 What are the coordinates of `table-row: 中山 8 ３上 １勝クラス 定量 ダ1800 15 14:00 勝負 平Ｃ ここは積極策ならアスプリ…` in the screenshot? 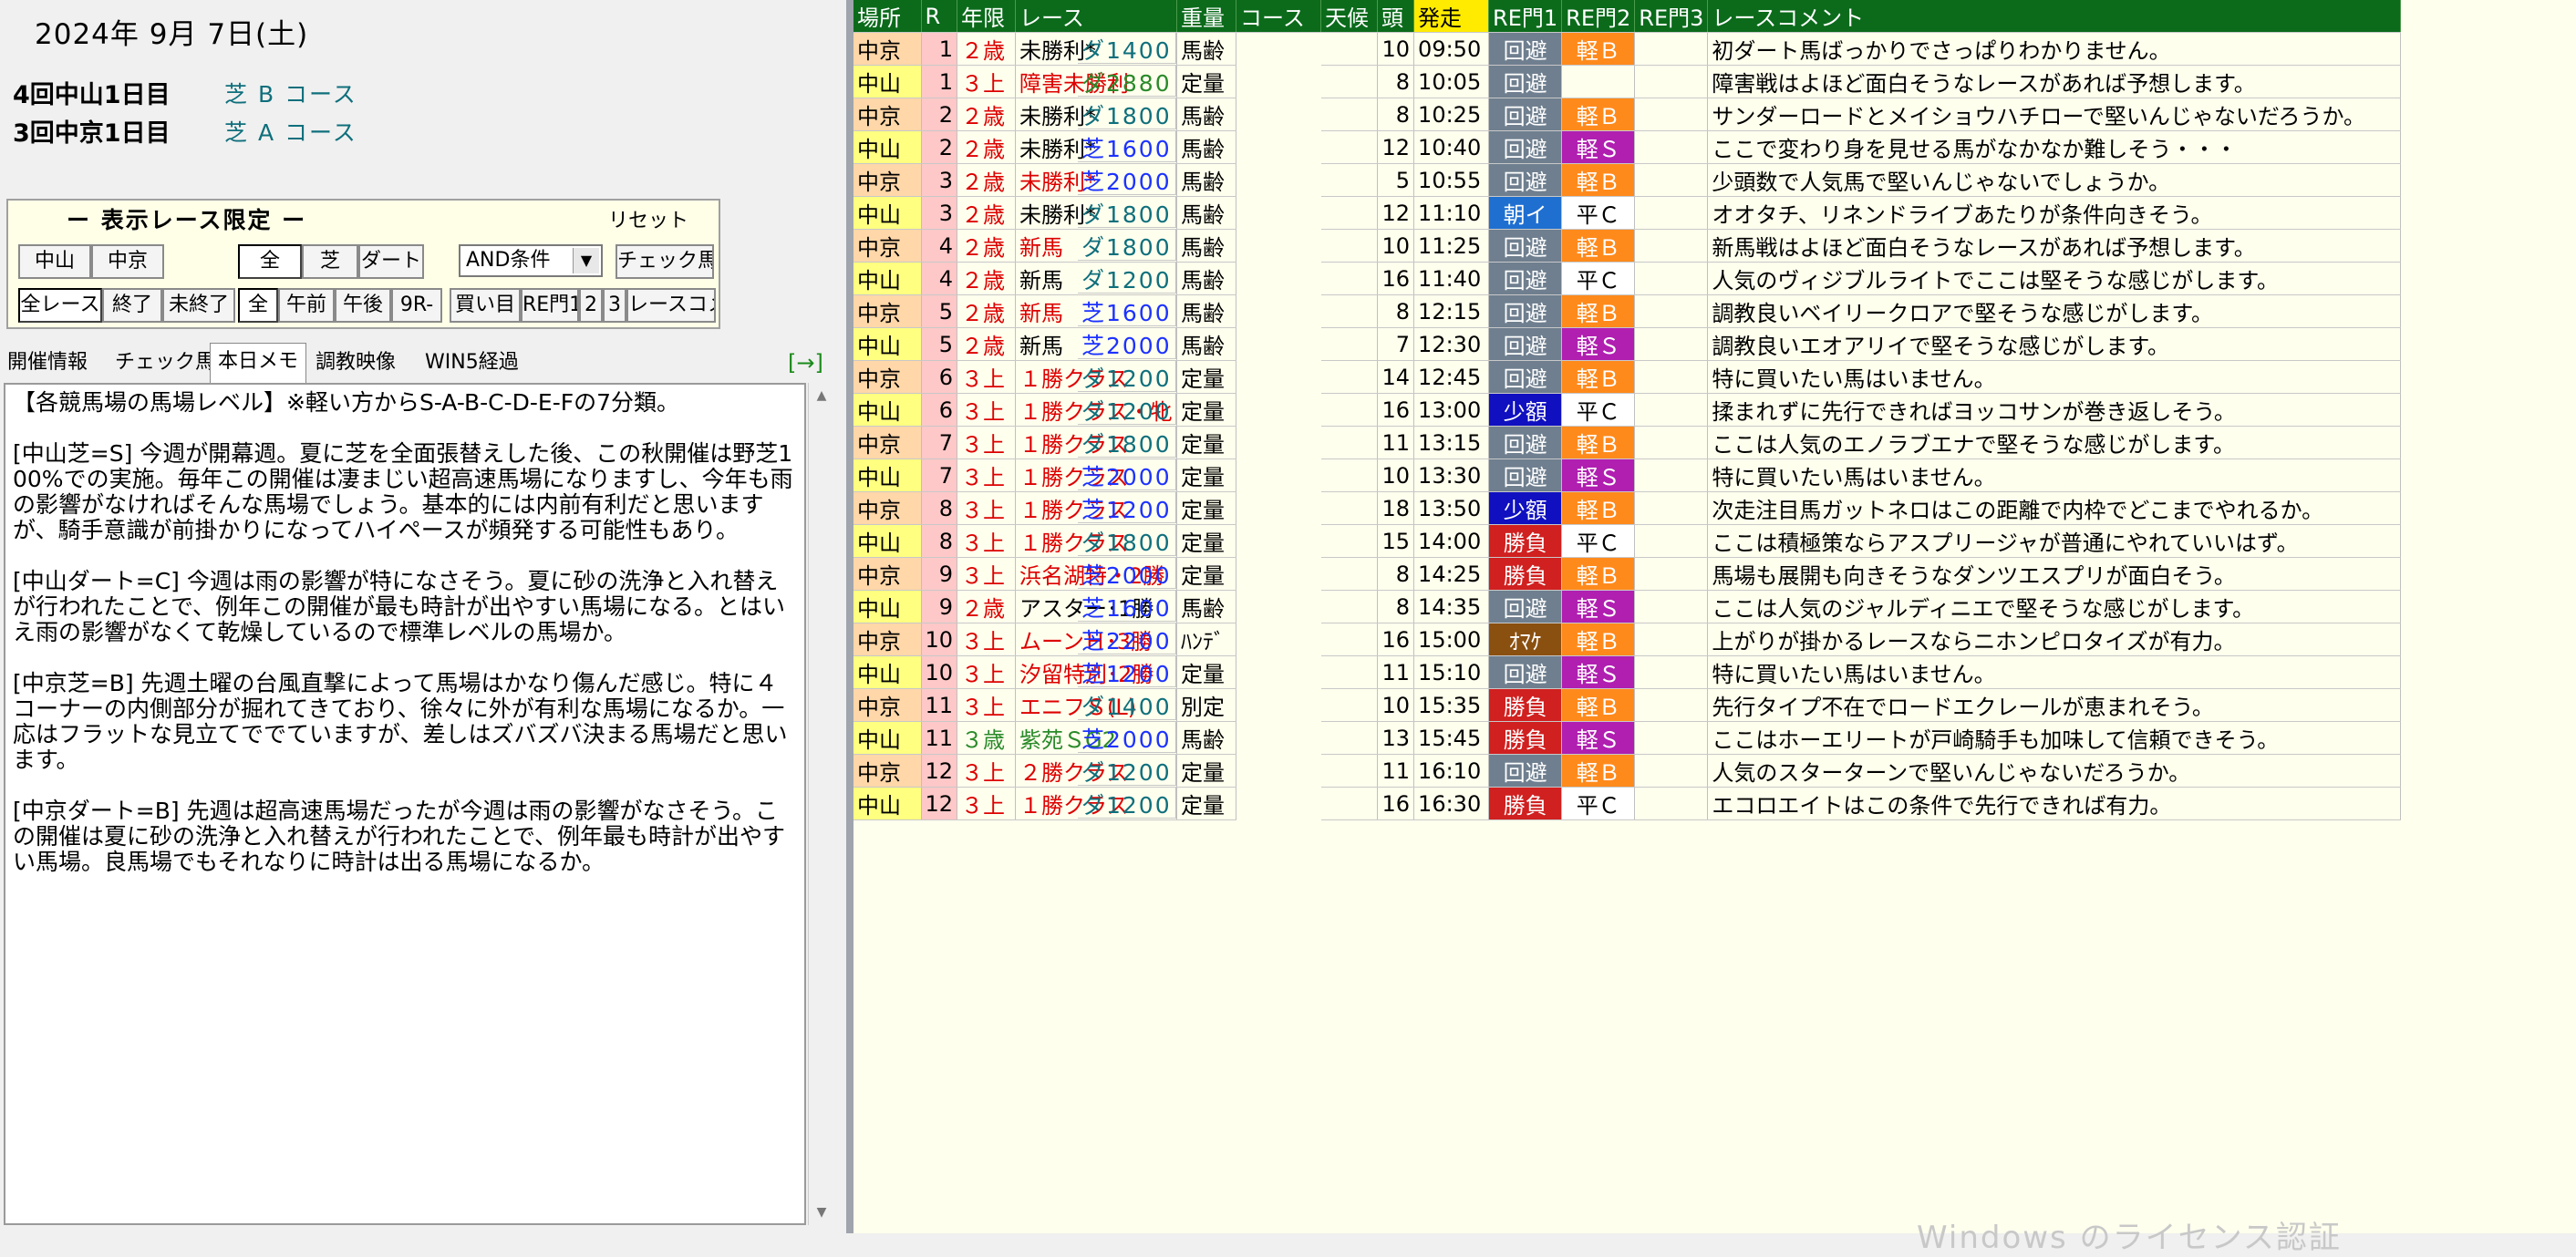 It's located at (1627, 541).